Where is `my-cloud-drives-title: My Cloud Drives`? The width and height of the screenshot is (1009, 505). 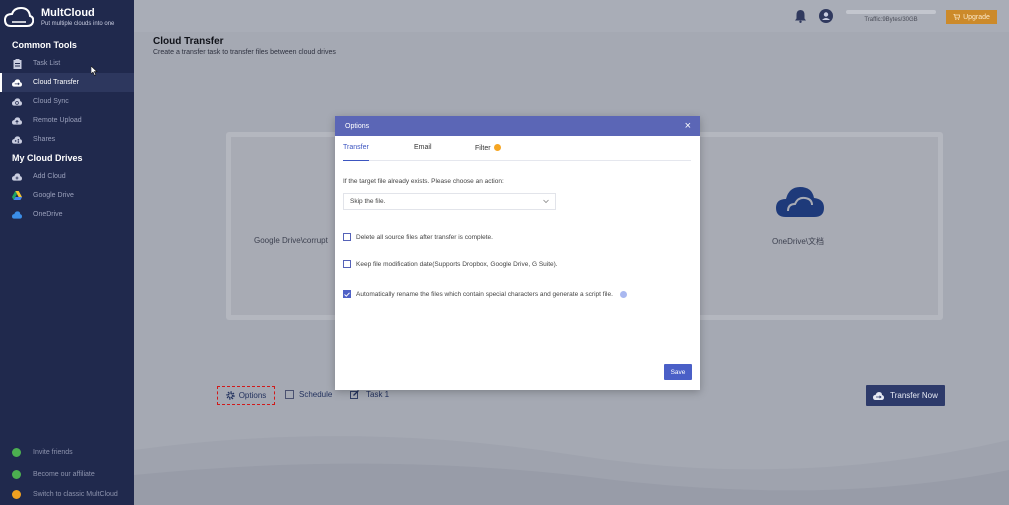
my-cloud-drives-title: My Cloud Drives is located at coordinates (47, 158).